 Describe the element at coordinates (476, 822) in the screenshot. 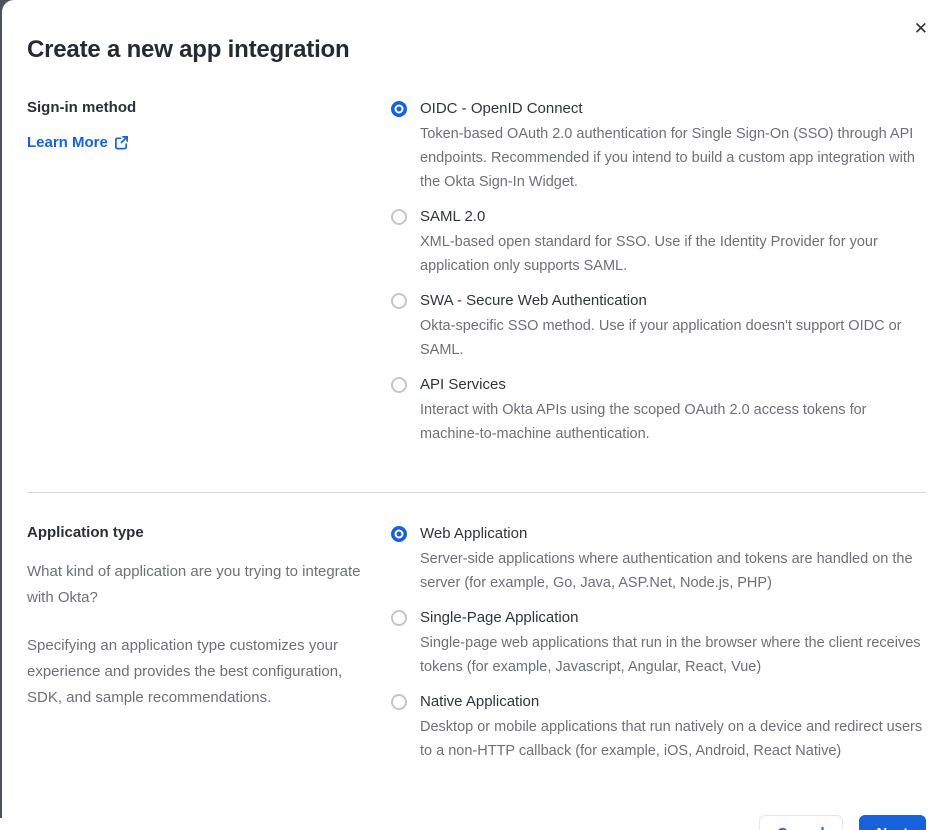

I see `modal-footer: Cancel Next` at that location.